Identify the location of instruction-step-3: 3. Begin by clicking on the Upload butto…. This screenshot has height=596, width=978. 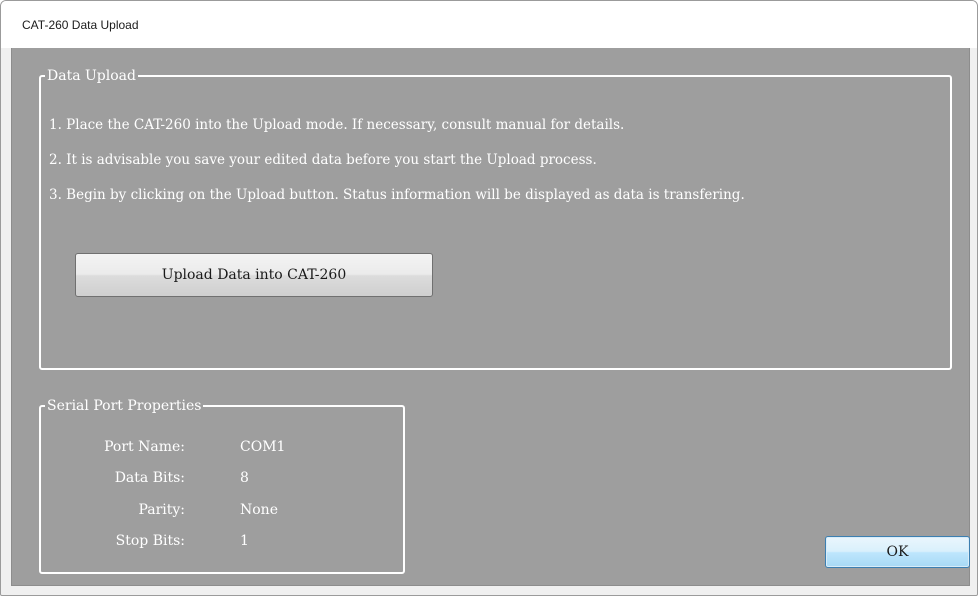
(397, 195).